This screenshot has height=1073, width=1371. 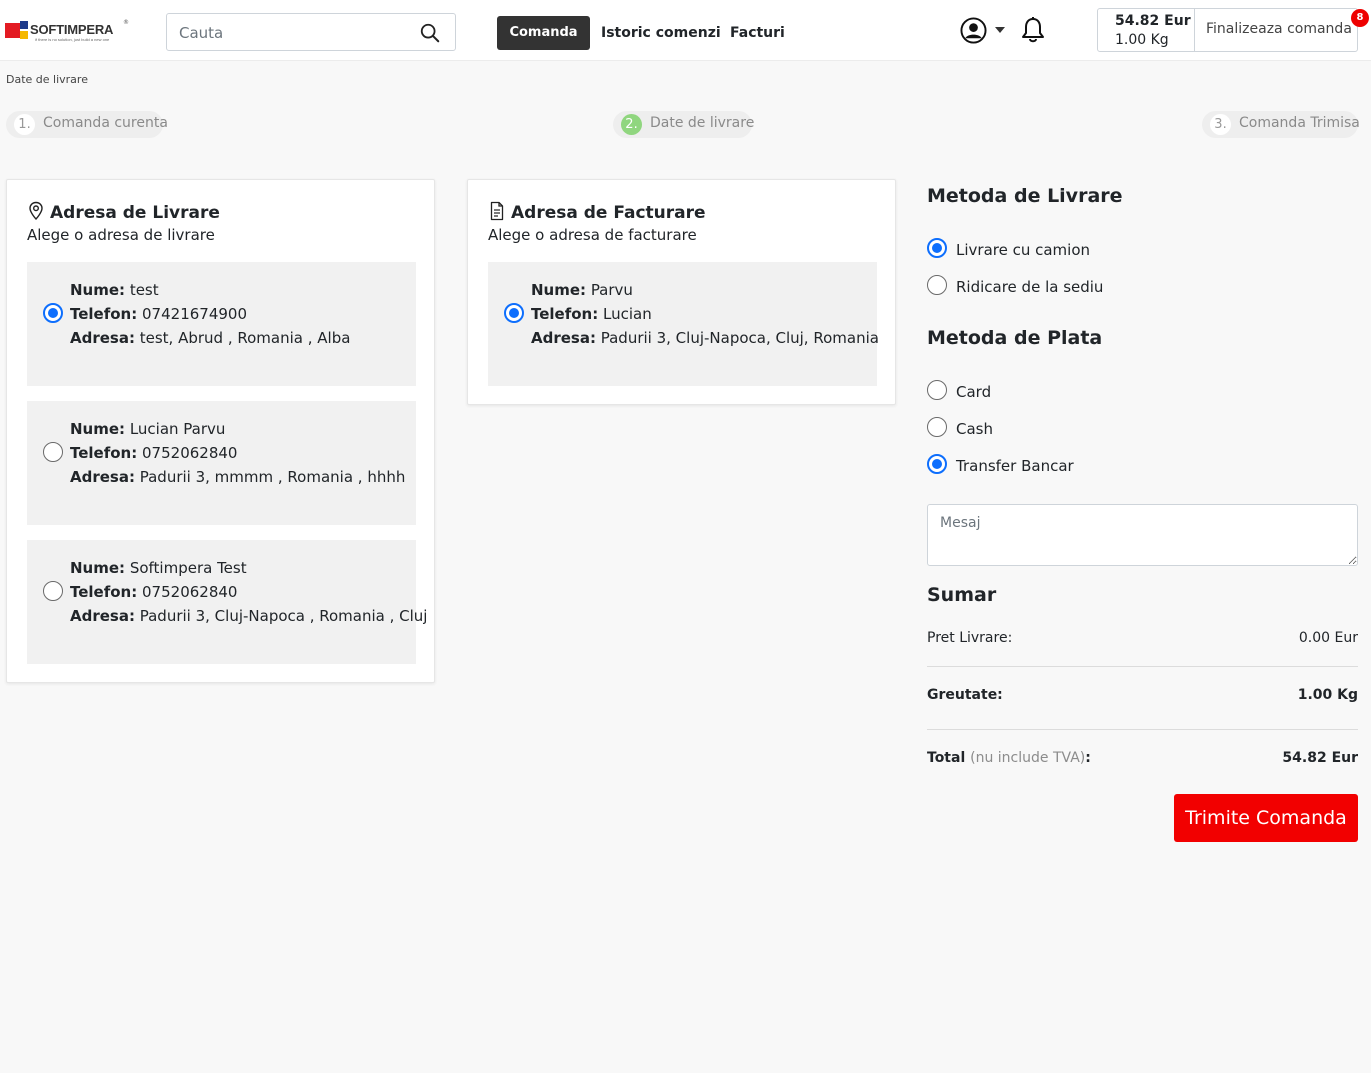 I want to click on step-number: 2., so click(x=631, y=124).